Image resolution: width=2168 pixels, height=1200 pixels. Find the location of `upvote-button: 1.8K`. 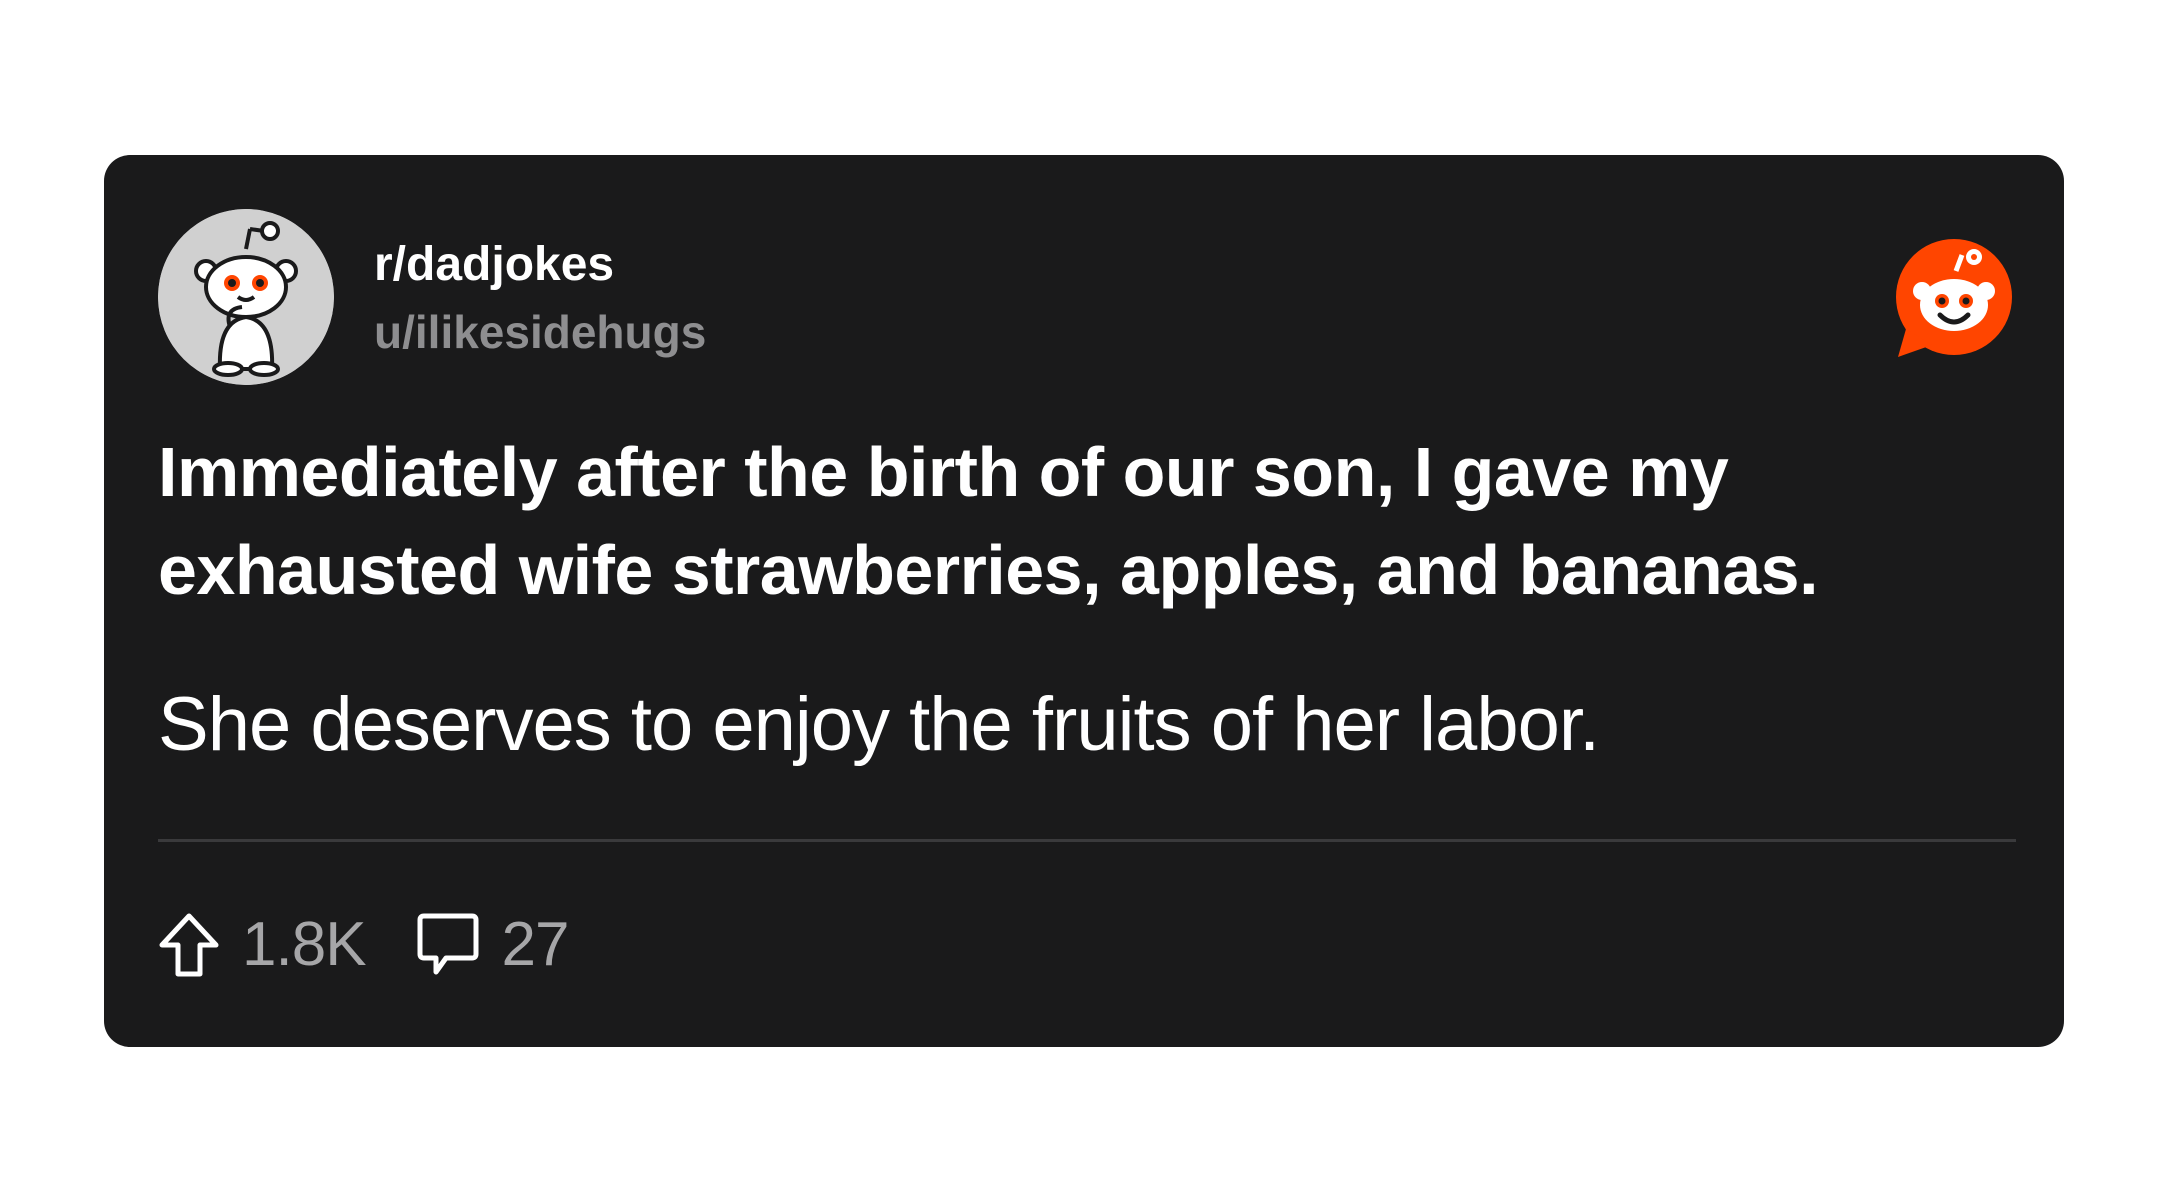

upvote-button: 1.8K is located at coordinates (262, 945).